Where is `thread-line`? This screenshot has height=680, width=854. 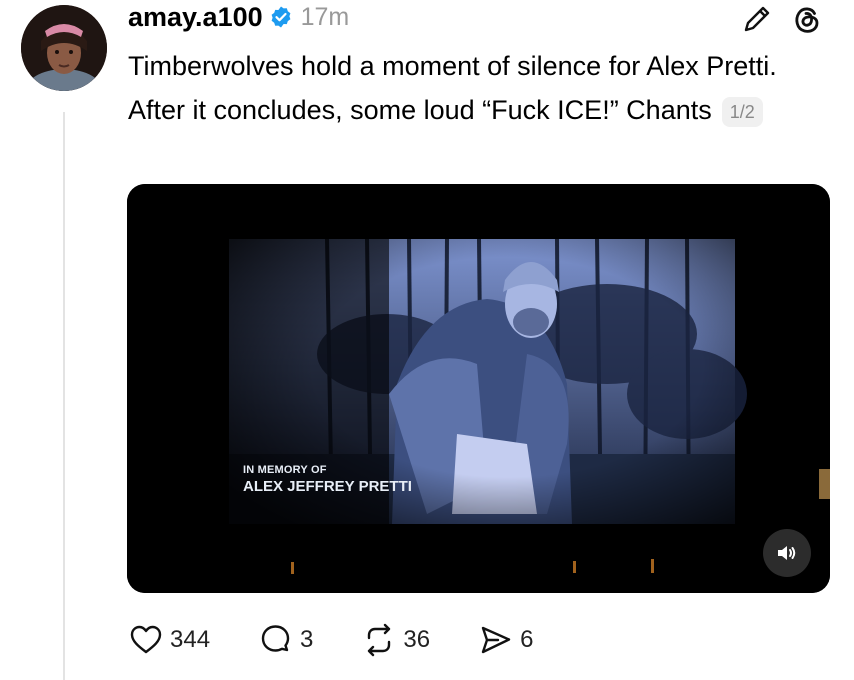
thread-line is located at coordinates (64, 396).